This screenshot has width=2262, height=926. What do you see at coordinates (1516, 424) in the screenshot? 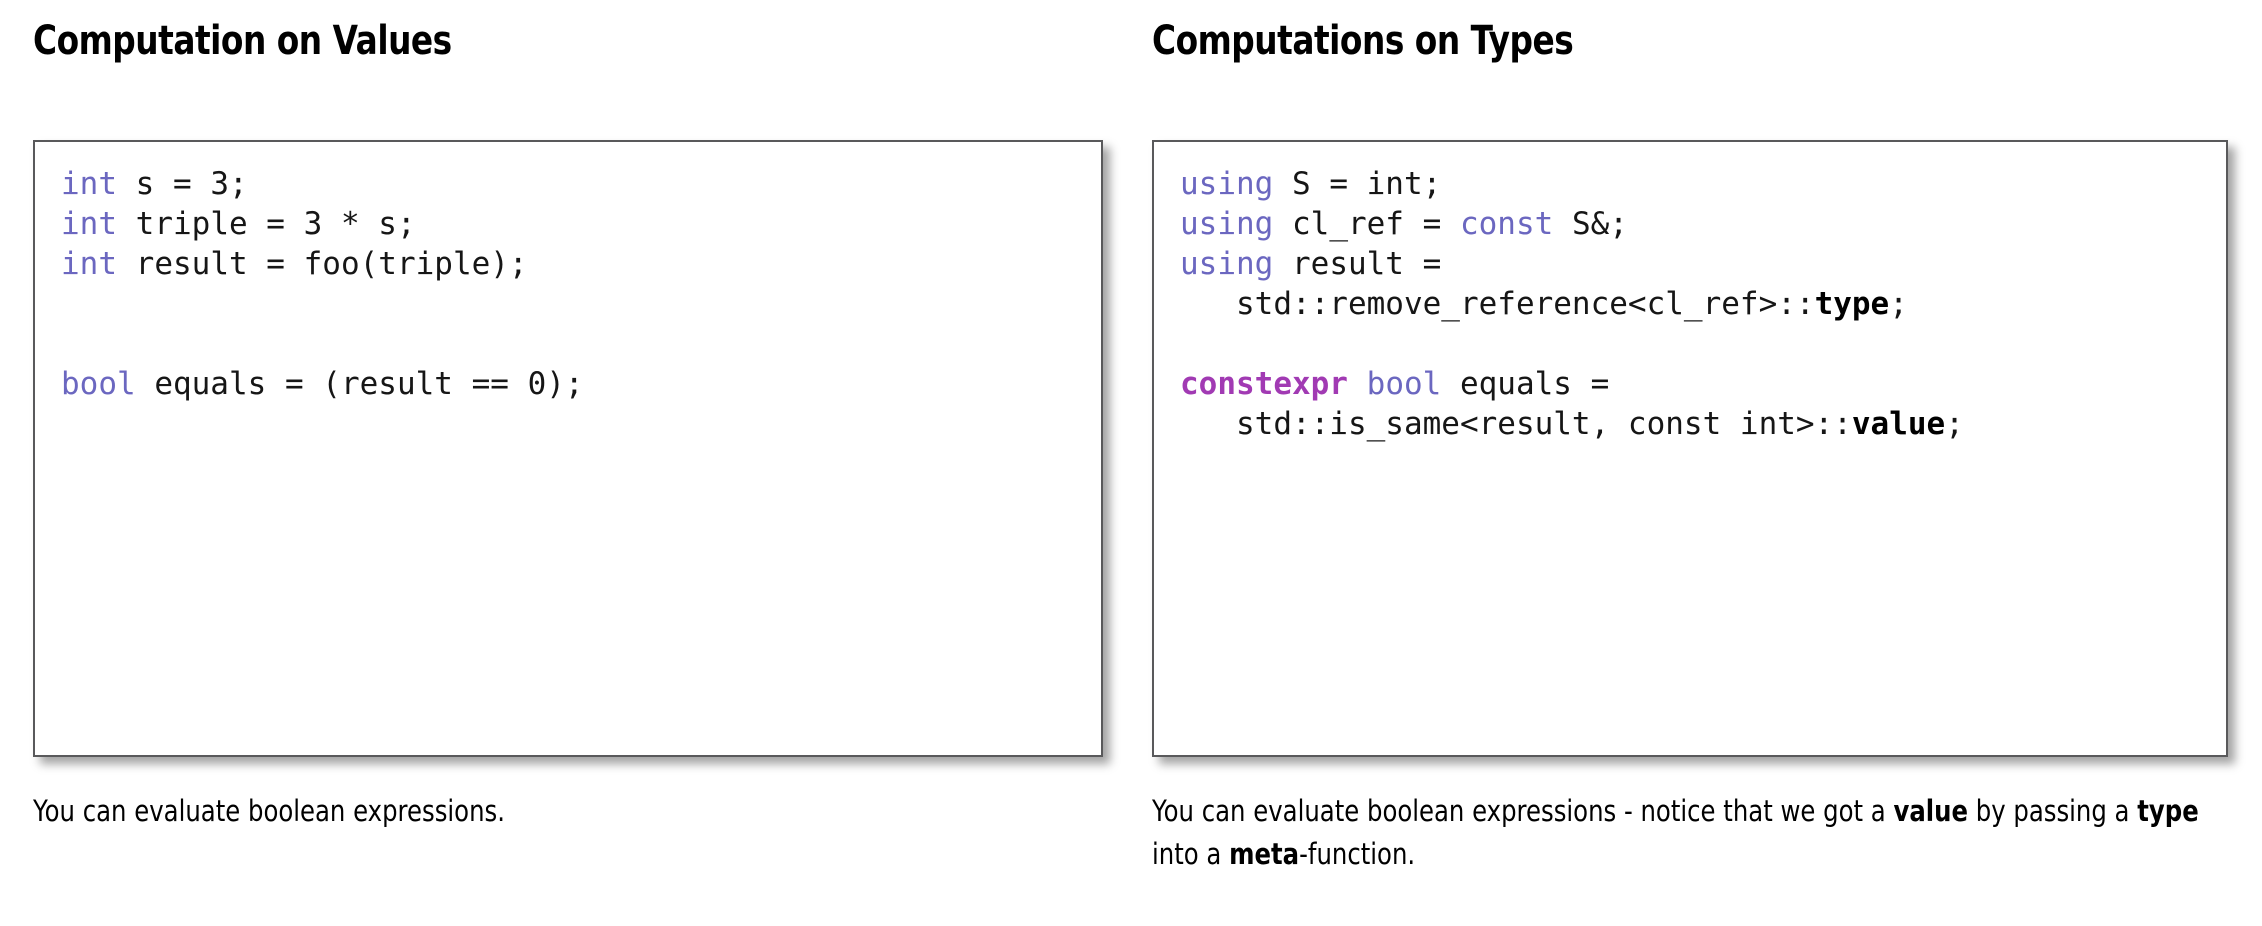
I see `code-token: std::is_same<result, const int>::` at bounding box center [1516, 424].